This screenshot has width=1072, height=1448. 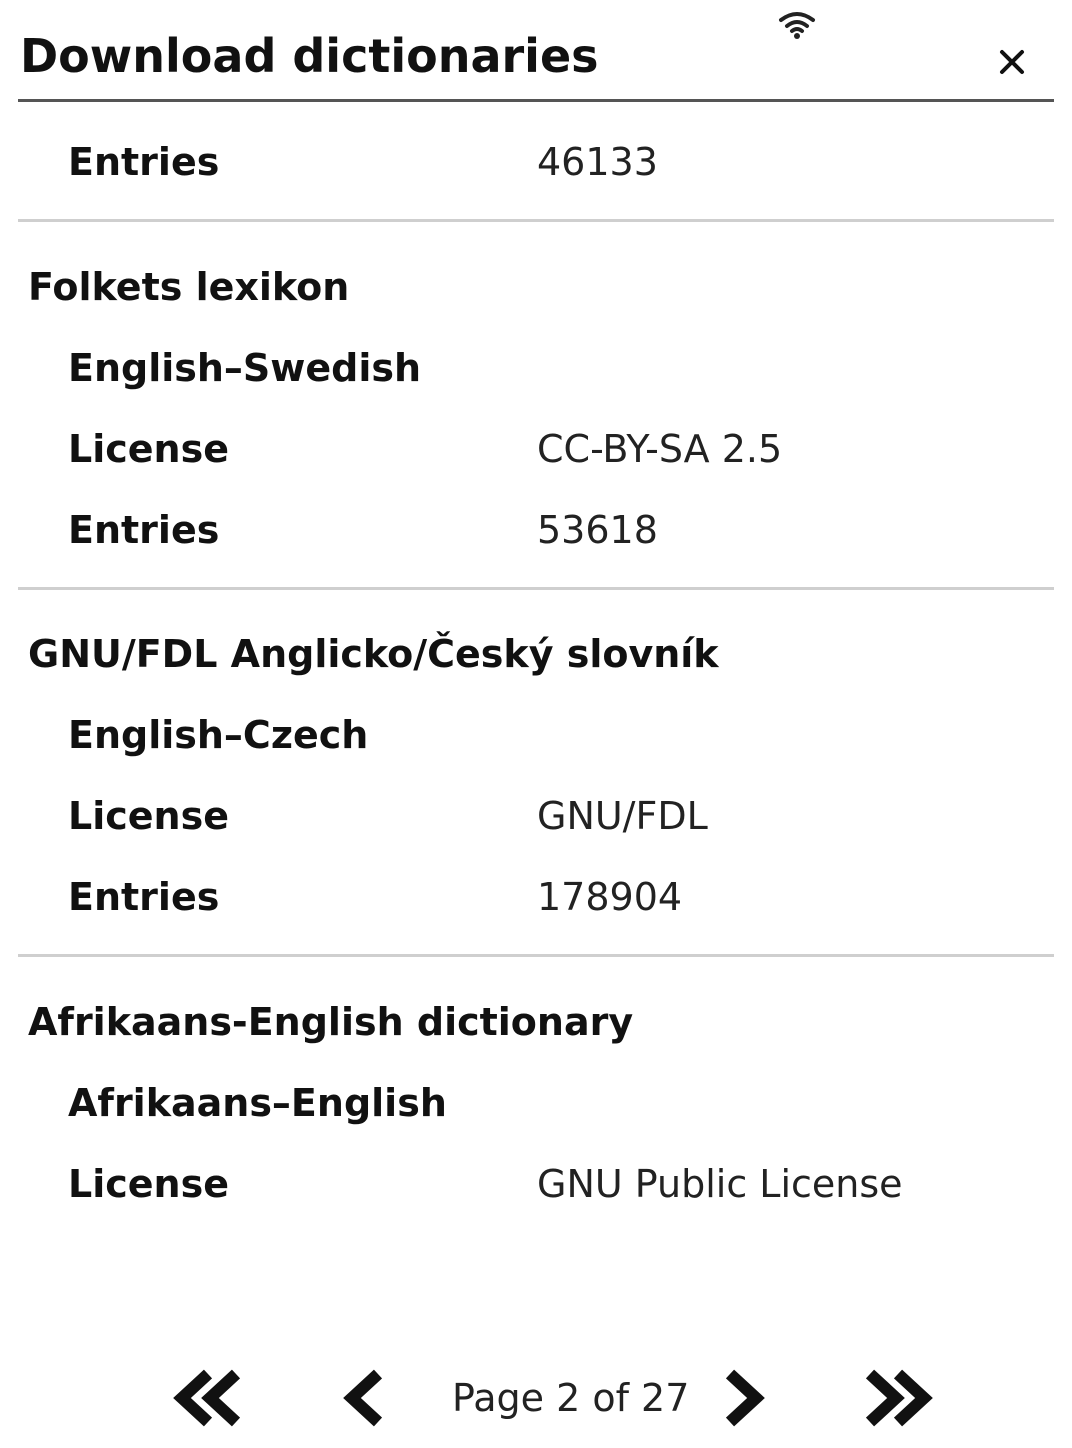 What do you see at coordinates (245, 368) in the screenshot?
I see `language-pair: English–Swedish` at bounding box center [245, 368].